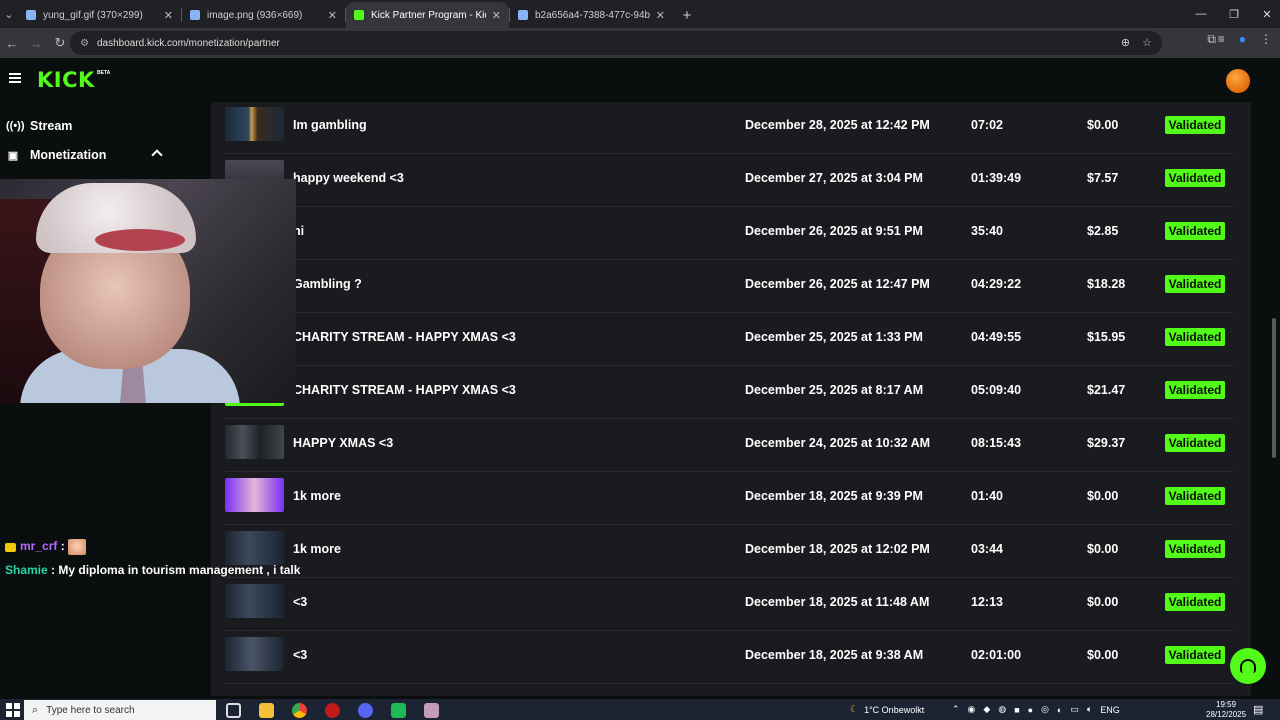  I want to click on stream-date: December 18, 2025 at 9:38 AM, so click(834, 655).